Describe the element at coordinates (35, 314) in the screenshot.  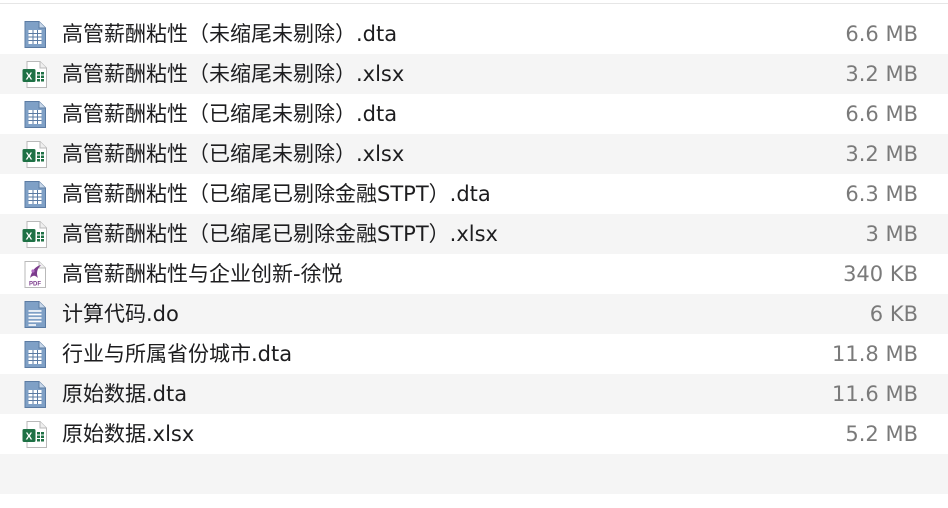
I see `text-file-icon` at that location.